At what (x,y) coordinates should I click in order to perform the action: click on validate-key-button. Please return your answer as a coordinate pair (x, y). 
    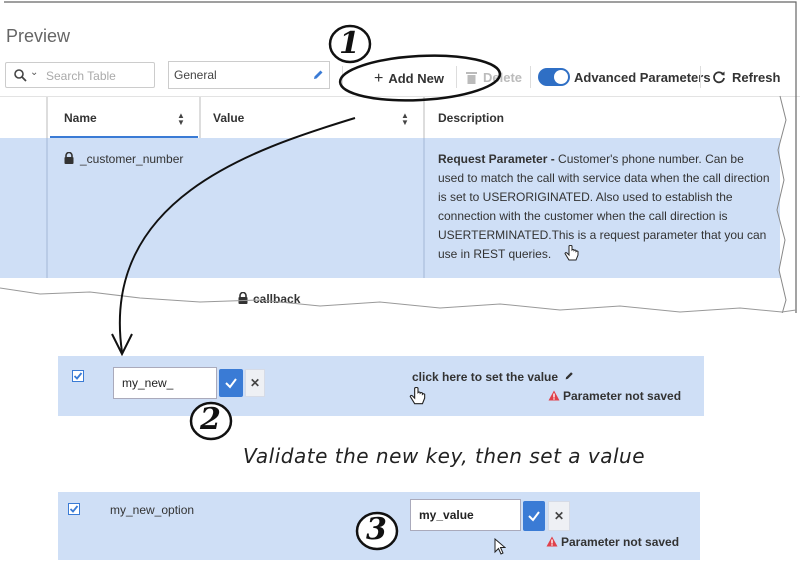
    Looking at the image, I should click on (231, 383).